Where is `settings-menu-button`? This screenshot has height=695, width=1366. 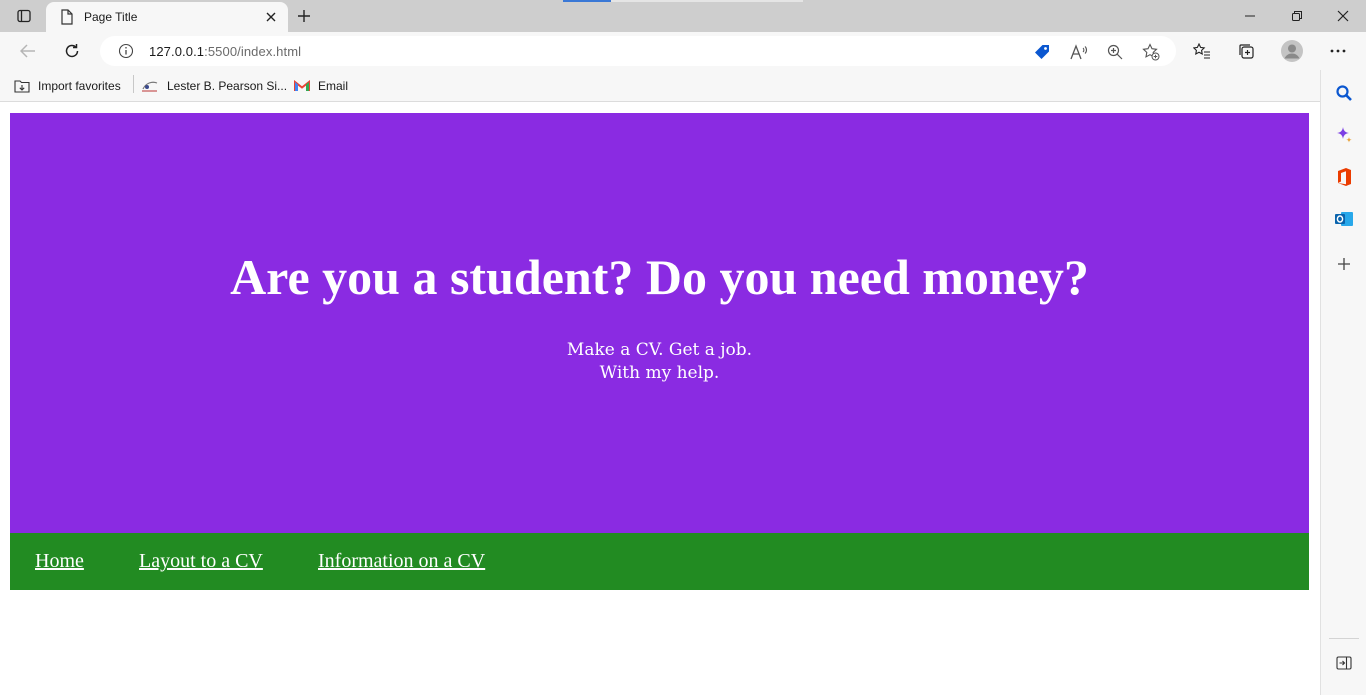 settings-menu-button is located at coordinates (1338, 51).